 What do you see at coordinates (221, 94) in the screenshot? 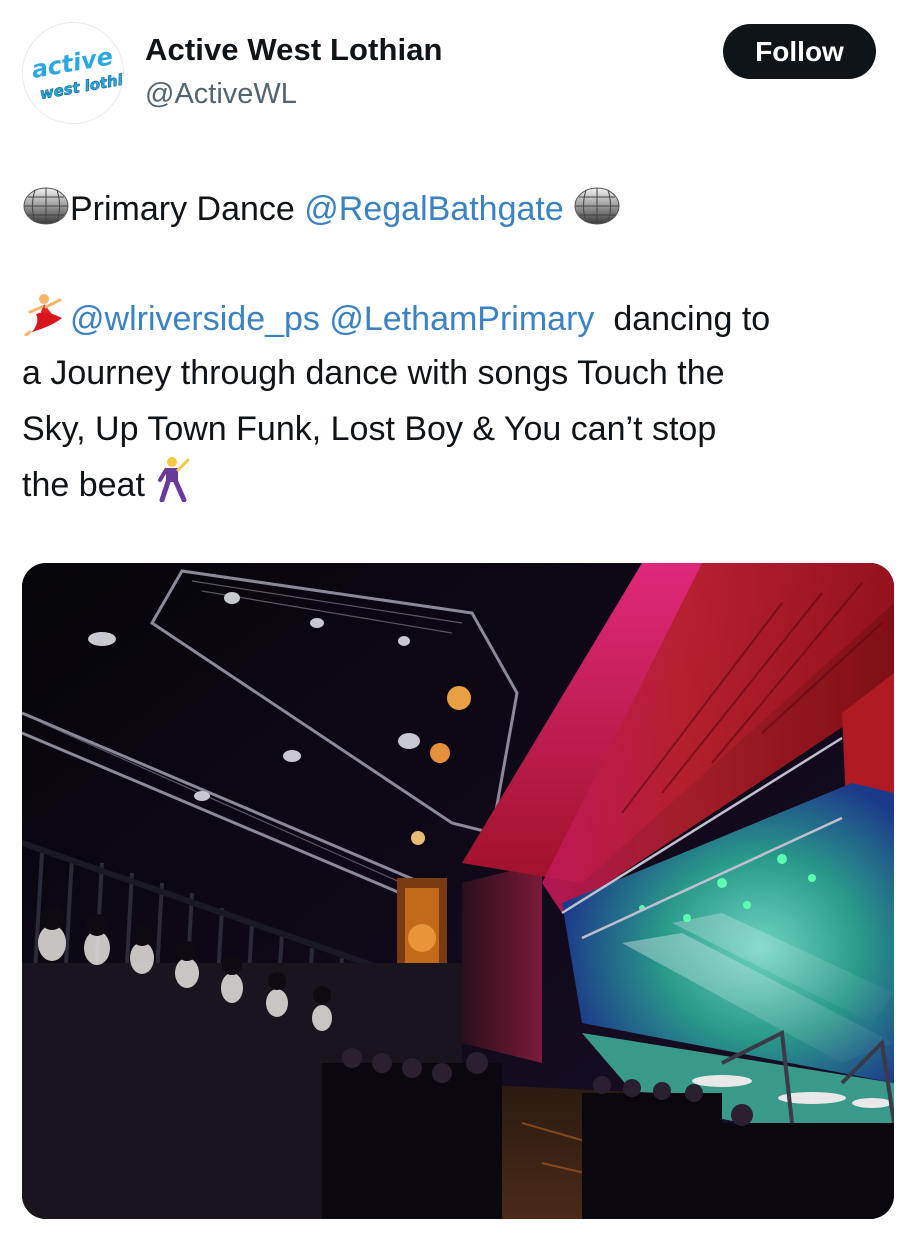
I see `account-handle: @ActiveWL` at bounding box center [221, 94].